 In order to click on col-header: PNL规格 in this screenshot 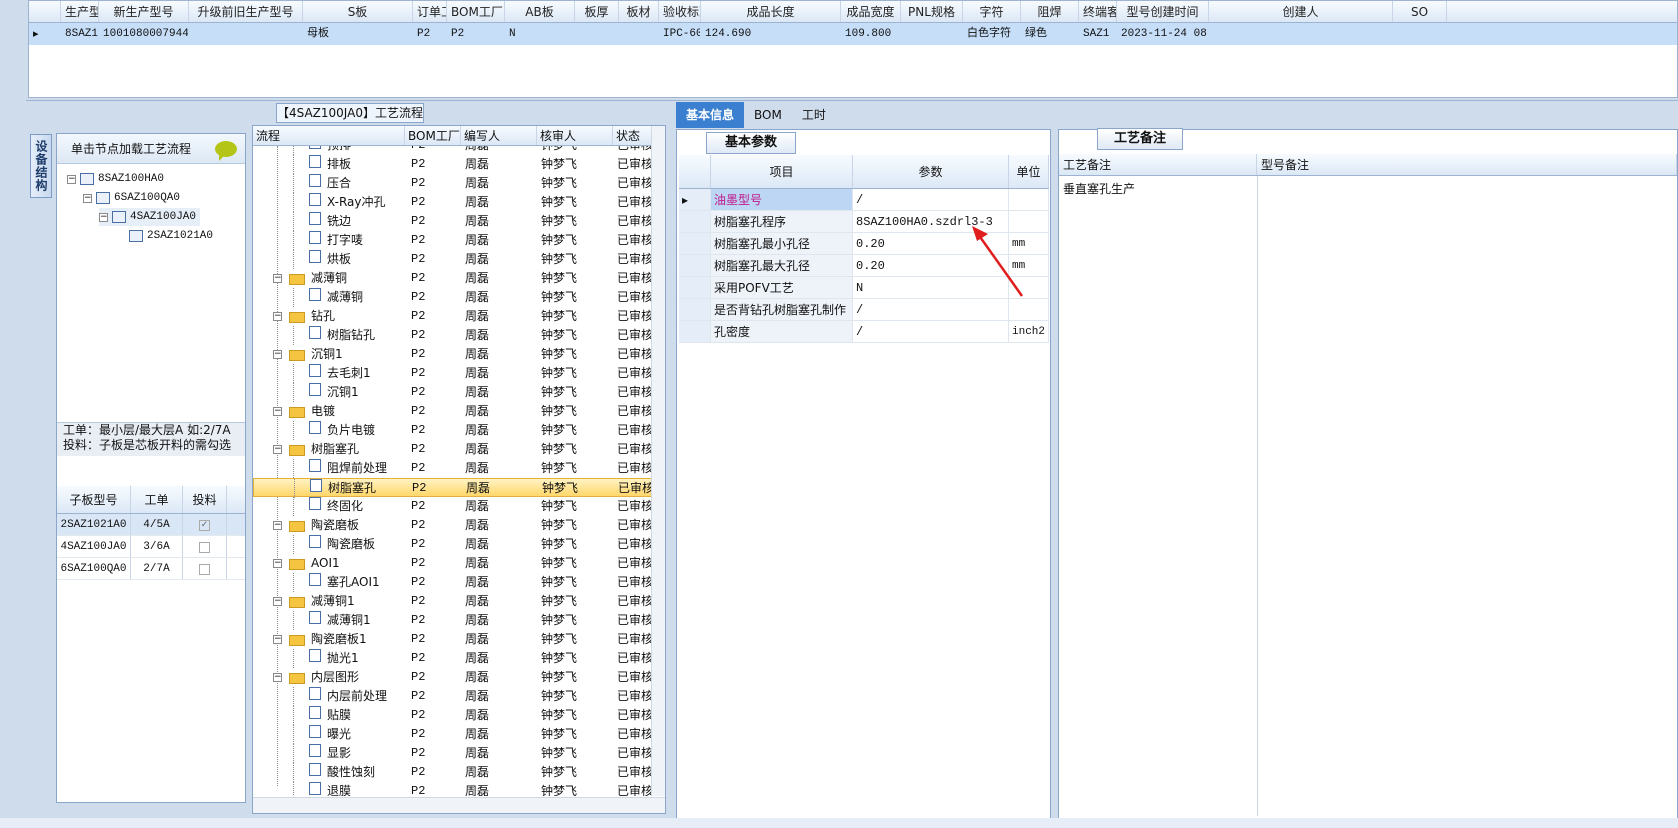, I will do `click(932, 11)`.